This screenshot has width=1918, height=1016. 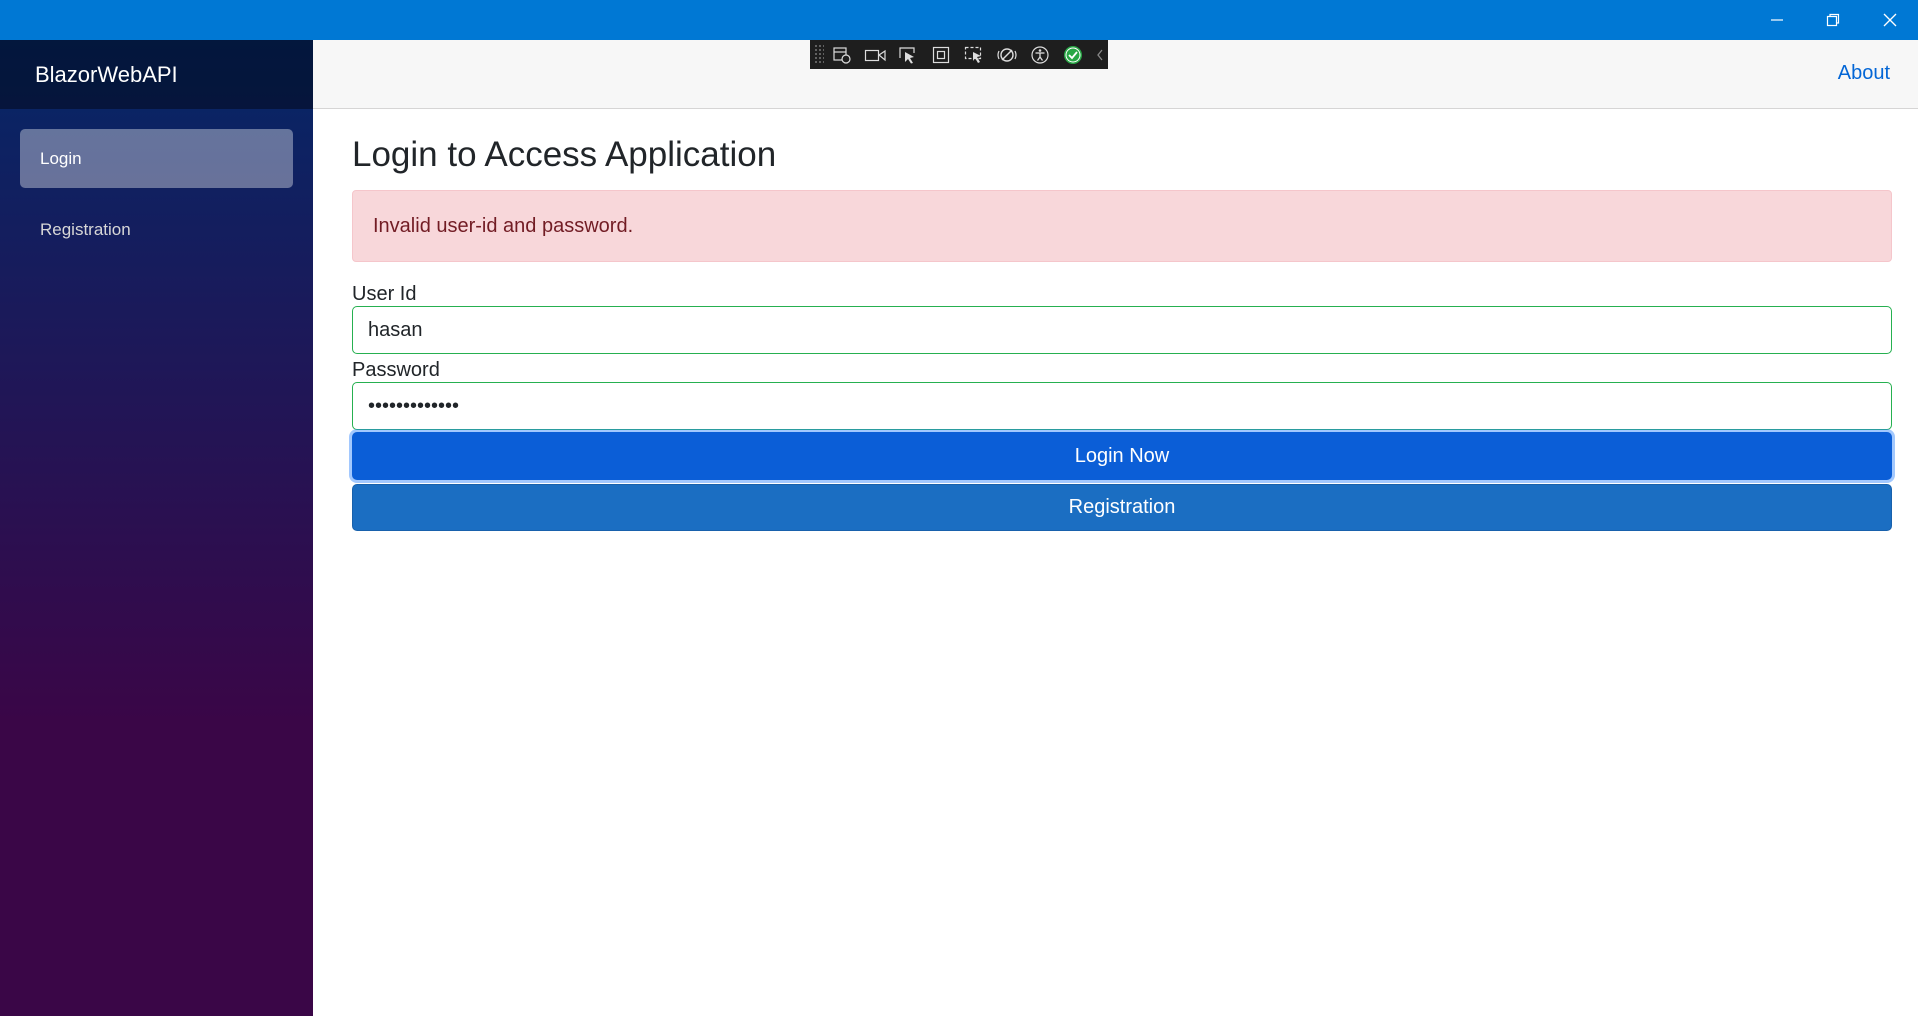 I want to click on accessibility-icon, so click(x=1040, y=54).